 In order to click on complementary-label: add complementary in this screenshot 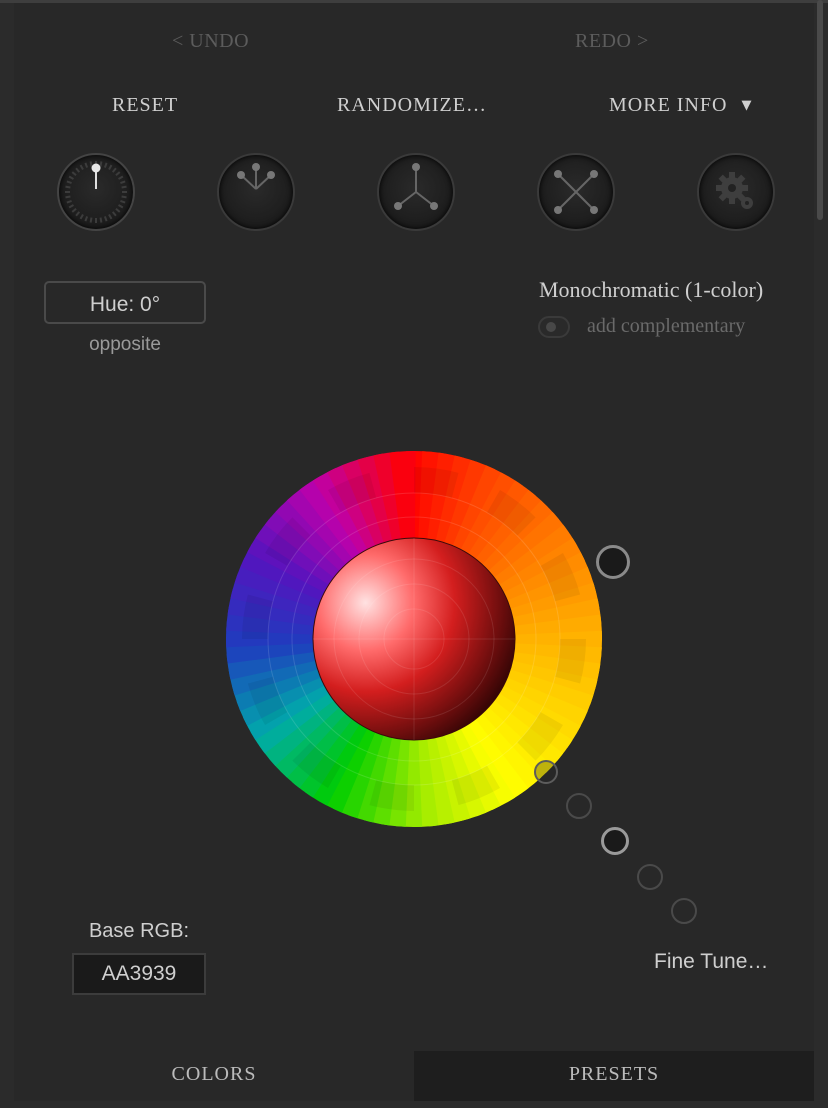, I will do `click(666, 326)`.